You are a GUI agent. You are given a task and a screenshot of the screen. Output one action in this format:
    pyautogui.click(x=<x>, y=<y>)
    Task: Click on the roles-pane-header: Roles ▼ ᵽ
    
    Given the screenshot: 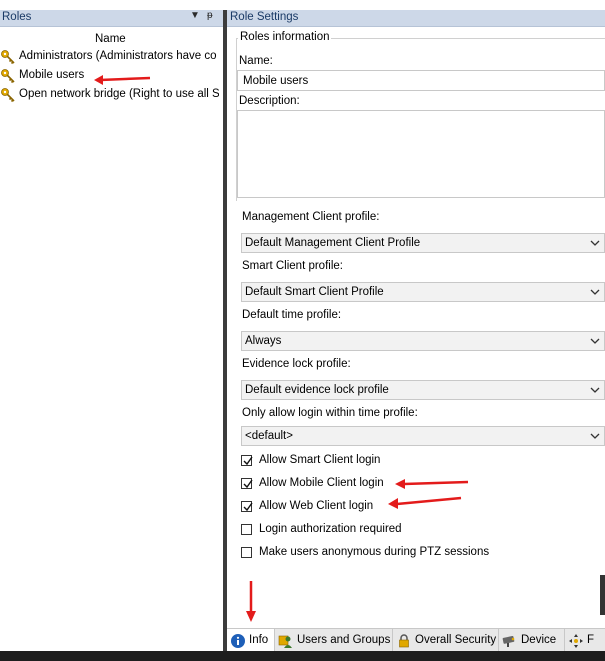 What is the action you would take?
    pyautogui.click(x=111, y=18)
    